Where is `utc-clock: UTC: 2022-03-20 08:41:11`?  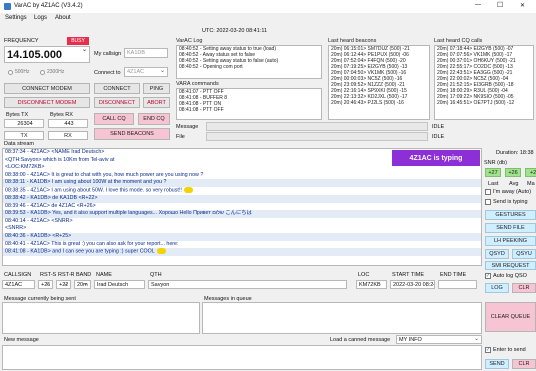 utc-clock: UTC: 2022-03-20 08:41:11 is located at coordinates (235, 31).